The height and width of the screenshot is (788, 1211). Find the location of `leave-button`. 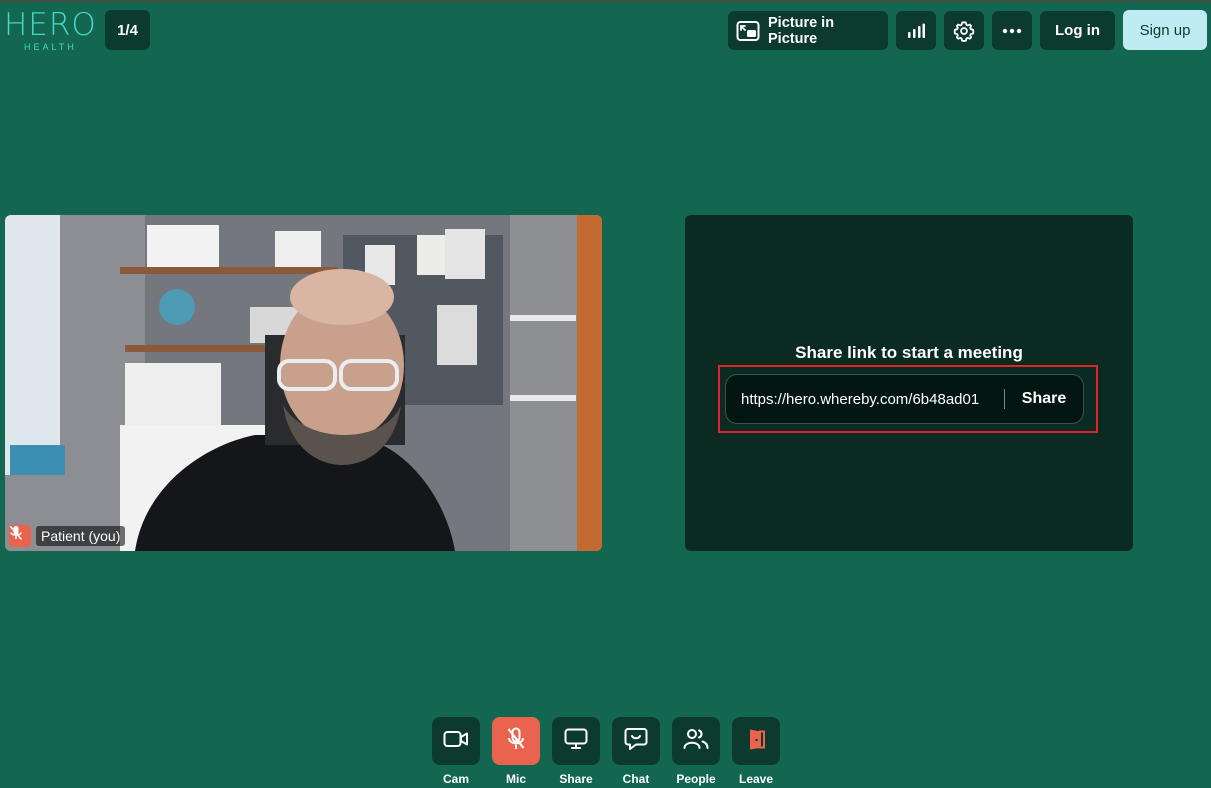

leave-button is located at coordinates (756, 741).